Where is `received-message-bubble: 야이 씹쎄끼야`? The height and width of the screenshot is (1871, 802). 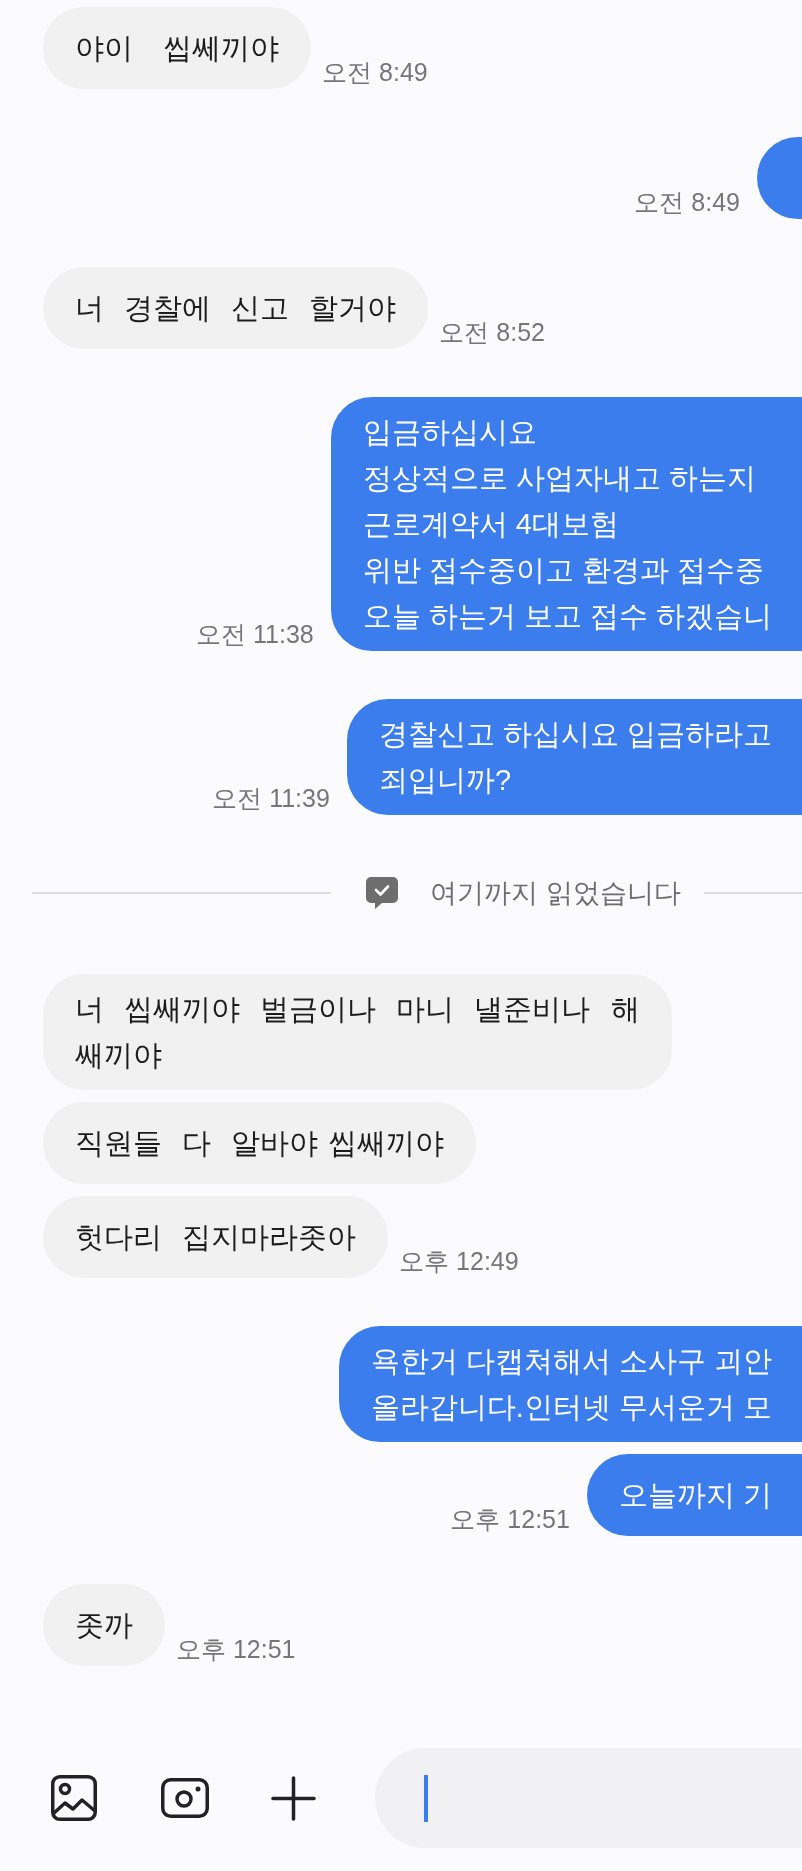 received-message-bubble: 야이 씹쎄끼야 is located at coordinates (177, 48).